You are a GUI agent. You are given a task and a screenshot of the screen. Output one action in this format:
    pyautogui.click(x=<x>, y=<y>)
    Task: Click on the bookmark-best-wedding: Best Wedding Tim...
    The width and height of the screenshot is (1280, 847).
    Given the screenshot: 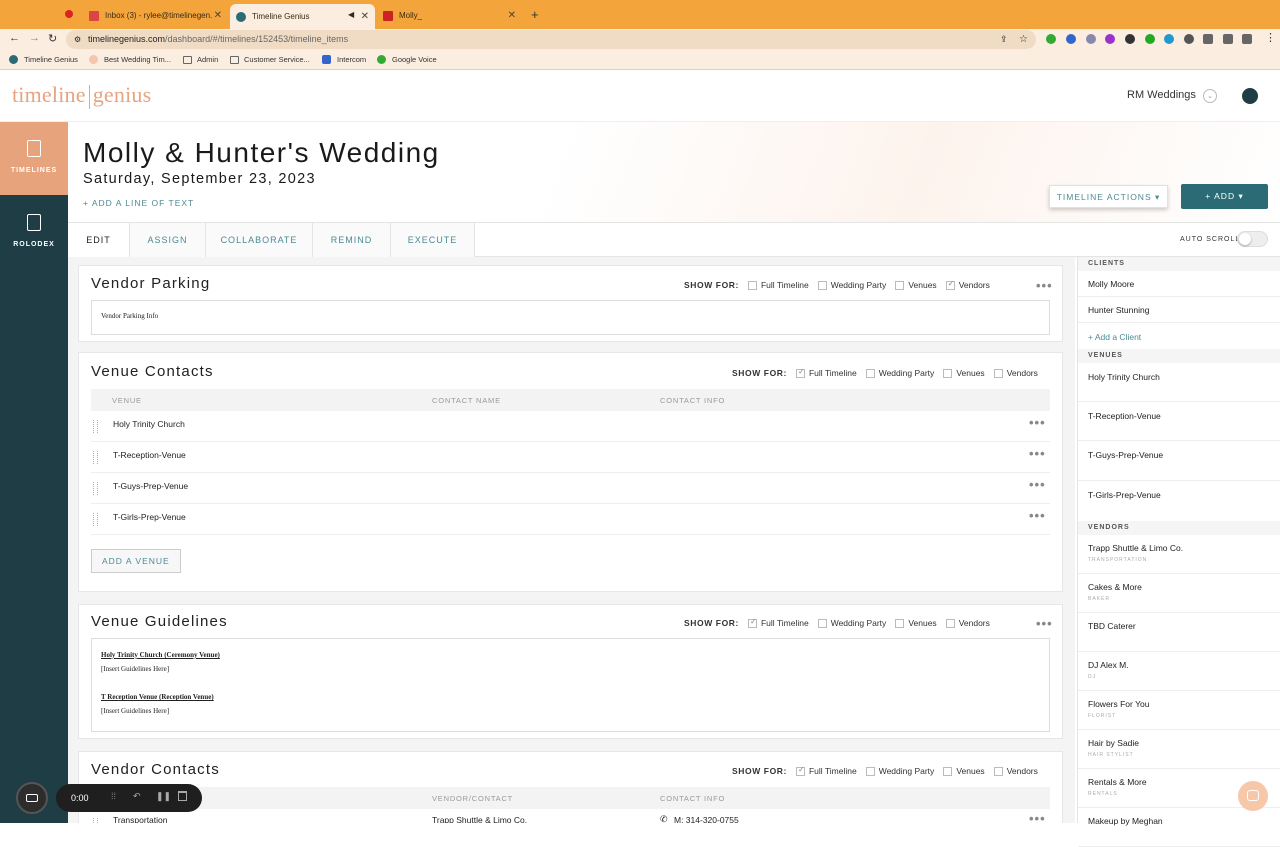 What is the action you would take?
    pyautogui.click(x=130, y=59)
    